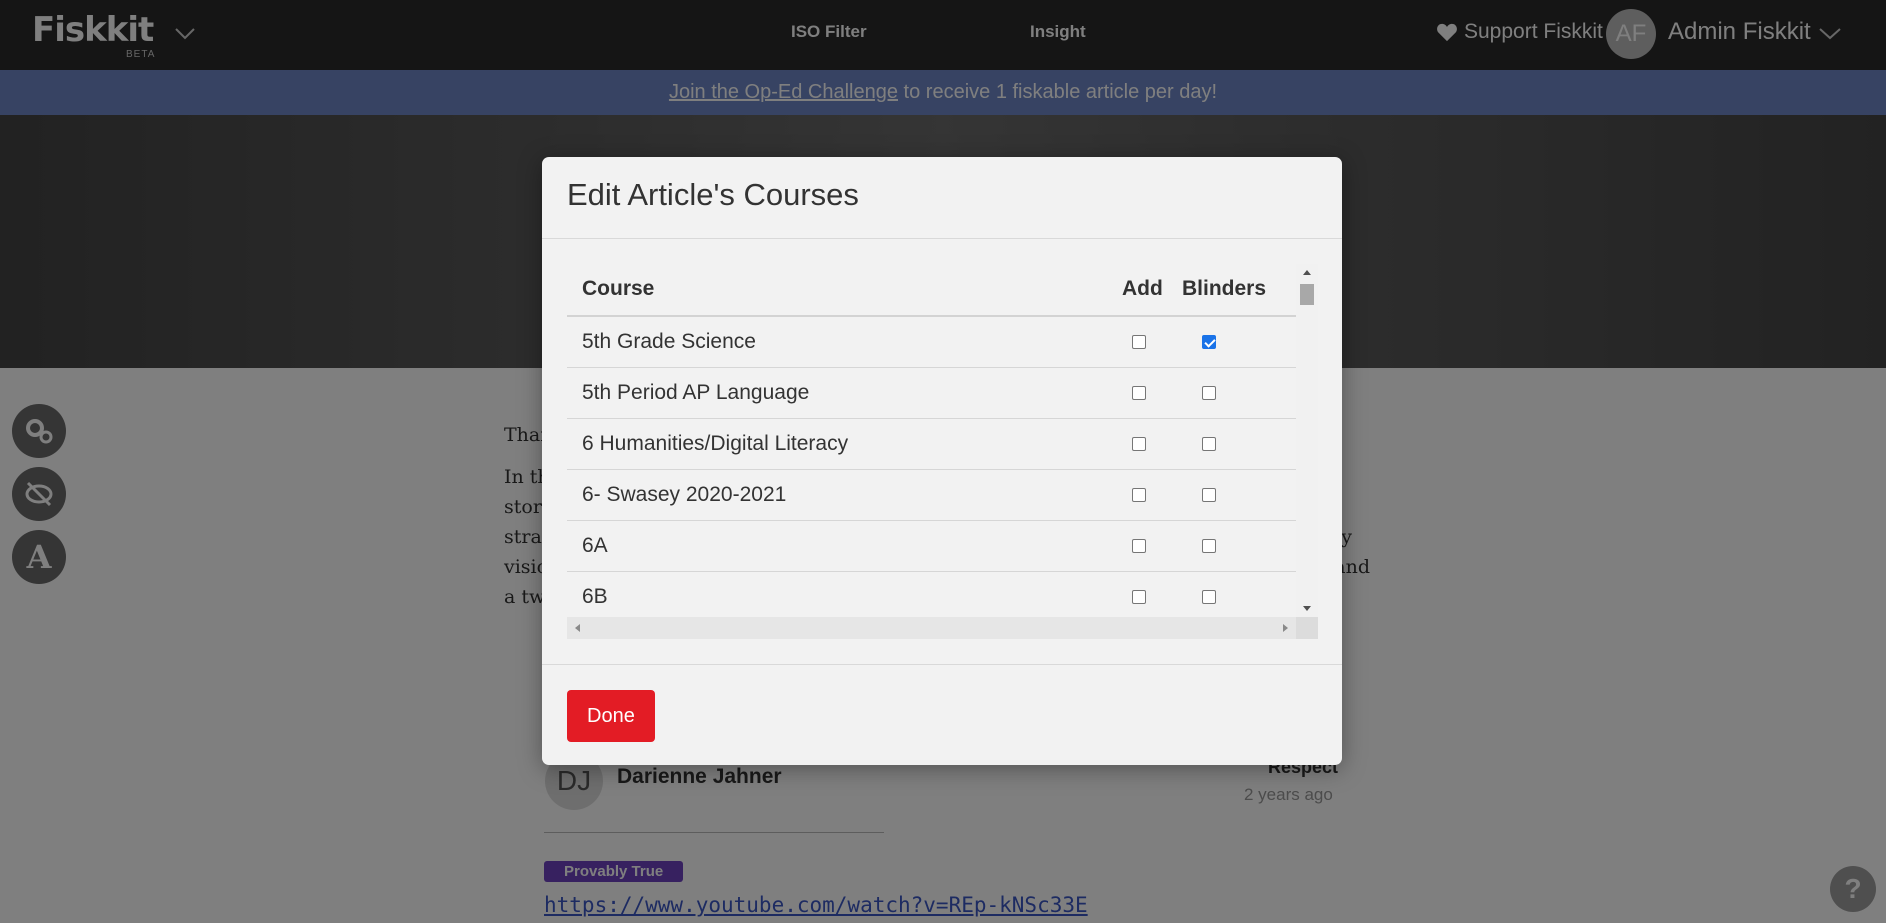  Describe the element at coordinates (931, 290) in the screenshot. I see `table-header: Course Add Blinders` at that location.